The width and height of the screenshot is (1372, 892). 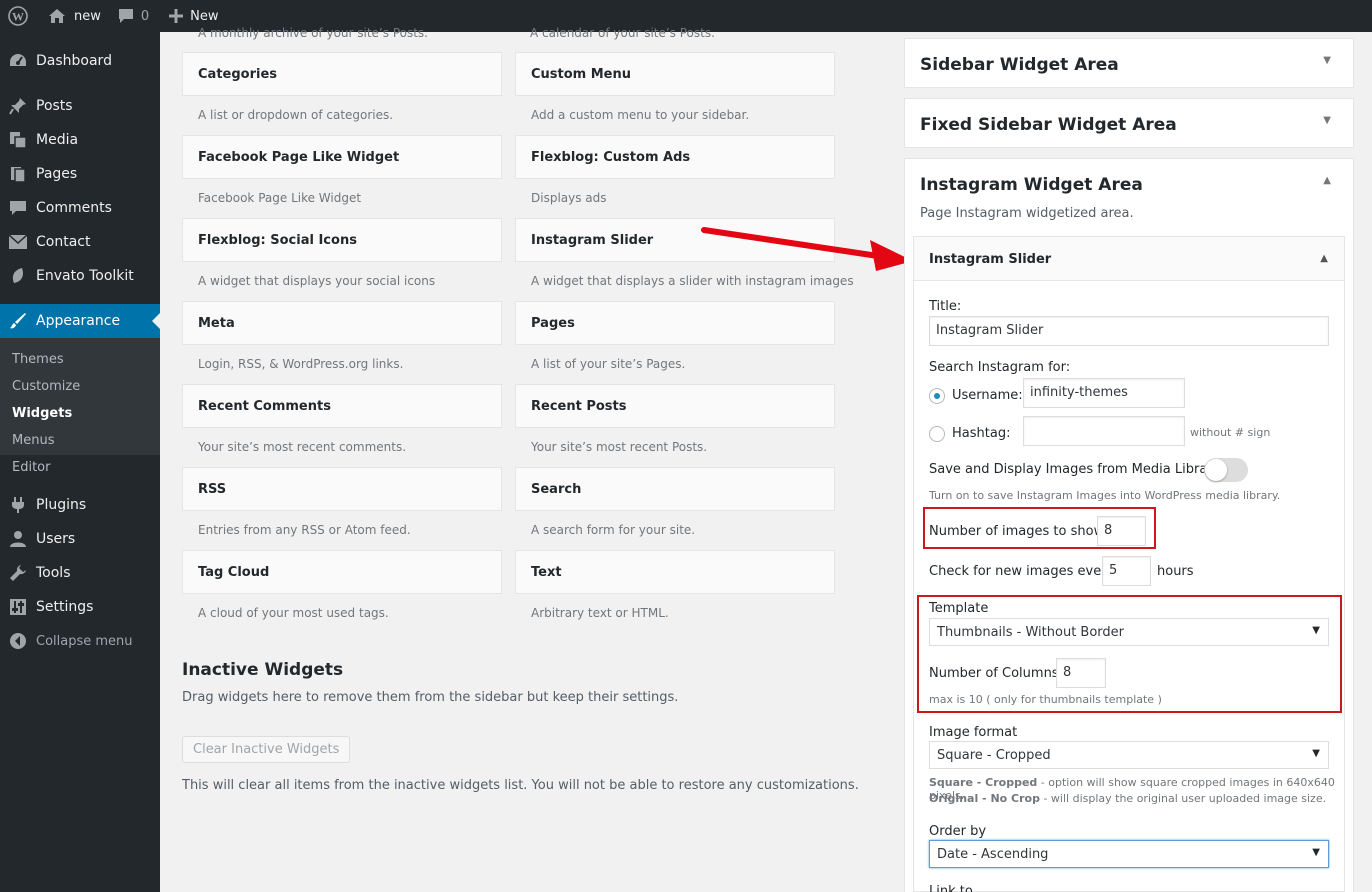 What do you see at coordinates (80, 106) in the screenshot?
I see `menu-item-posts: Posts` at bounding box center [80, 106].